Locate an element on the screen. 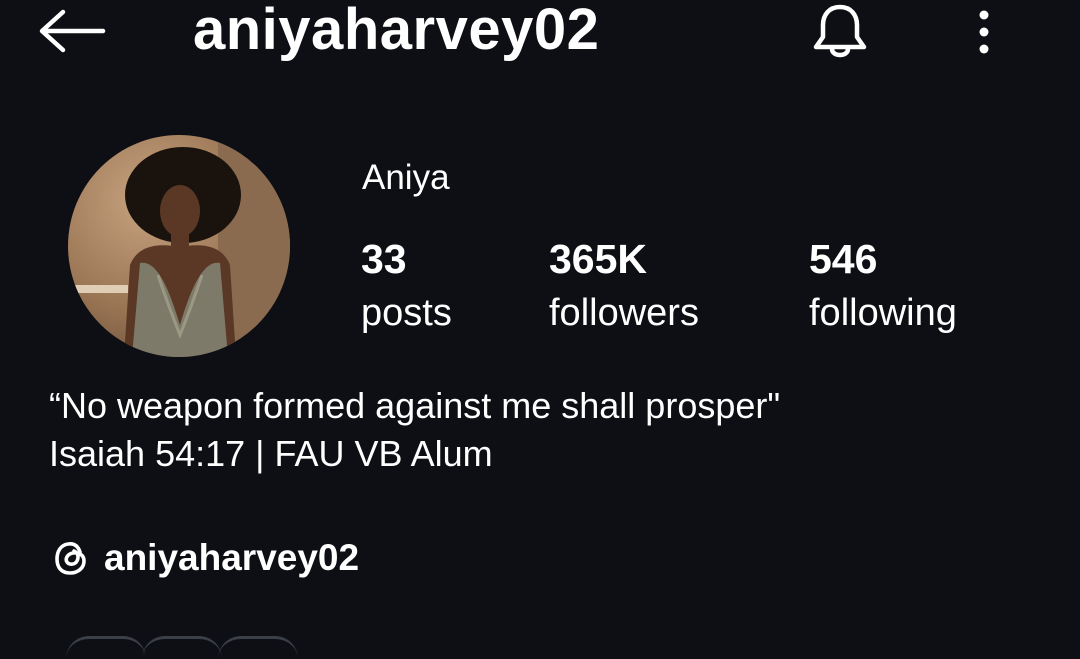 Image resolution: width=1080 pixels, height=659 pixels. bell-icon is located at coordinates (840, 31).